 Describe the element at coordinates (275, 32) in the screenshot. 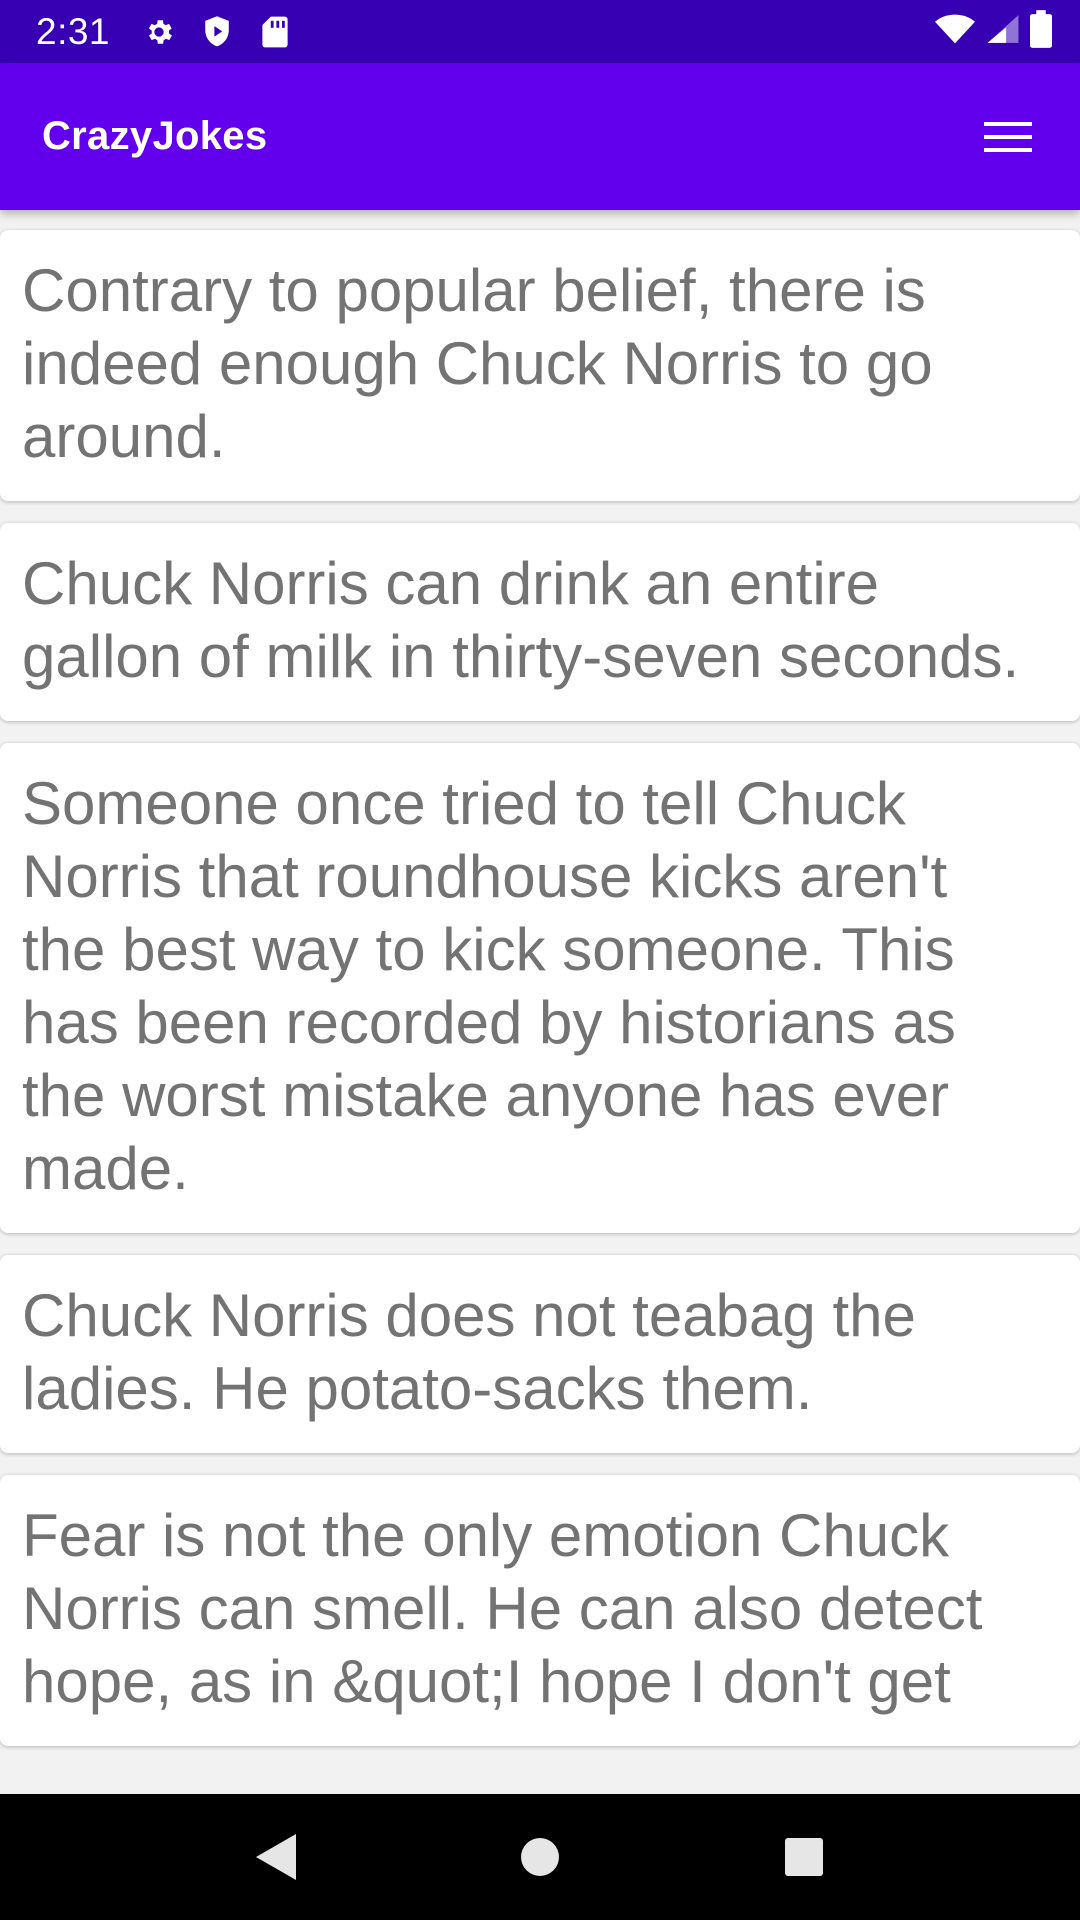

I see `sd-card-icon` at that location.